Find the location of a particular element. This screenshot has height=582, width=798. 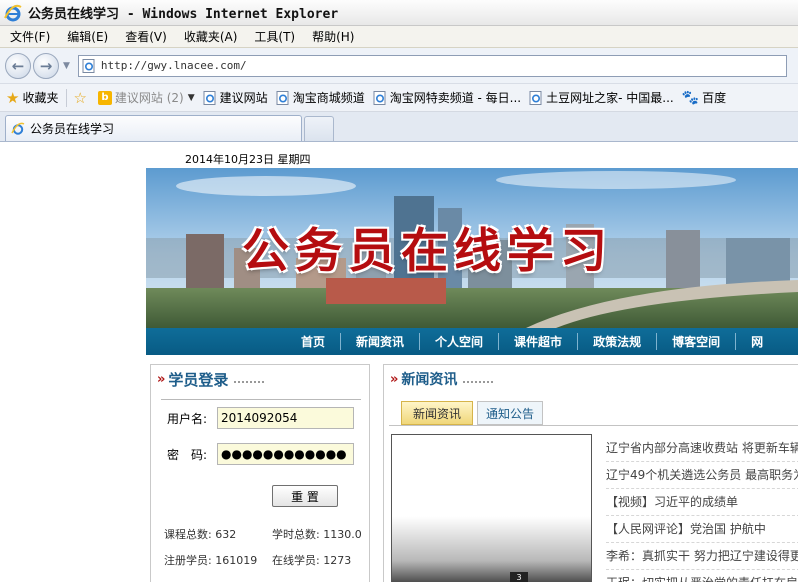

address-field: http://gwy.lnacee.com/ is located at coordinates (432, 65).